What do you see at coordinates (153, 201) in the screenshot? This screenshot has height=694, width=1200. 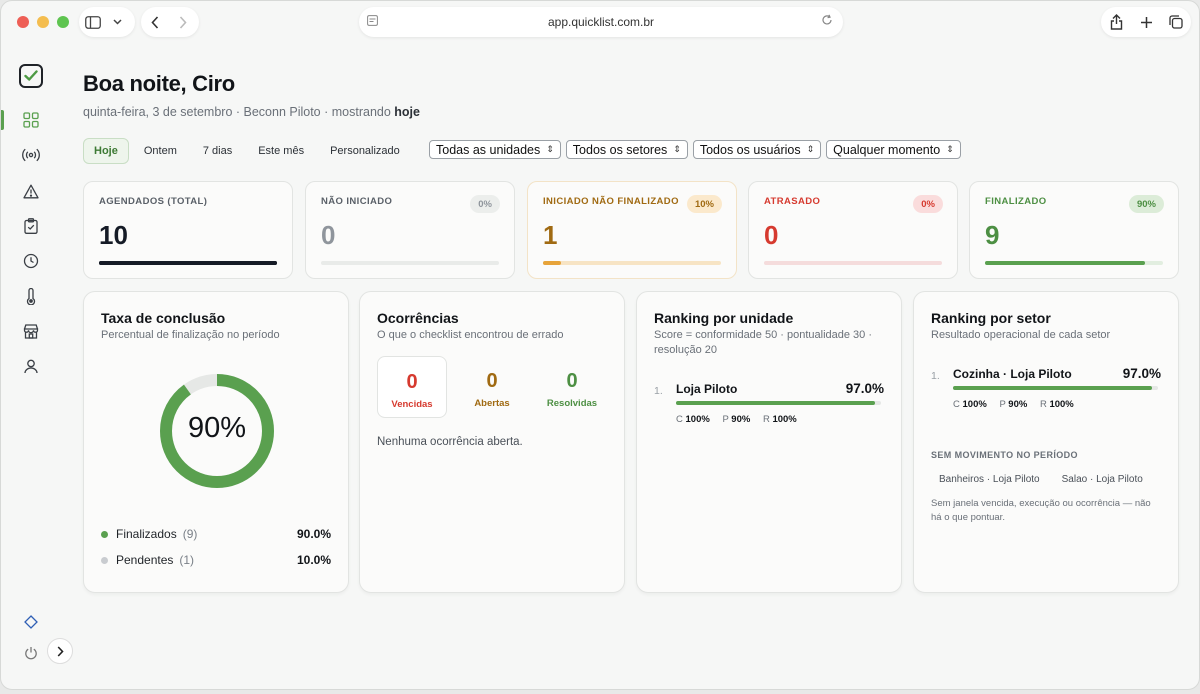 I see `kpi-label: AGENDADOS (TOTAL)` at bounding box center [153, 201].